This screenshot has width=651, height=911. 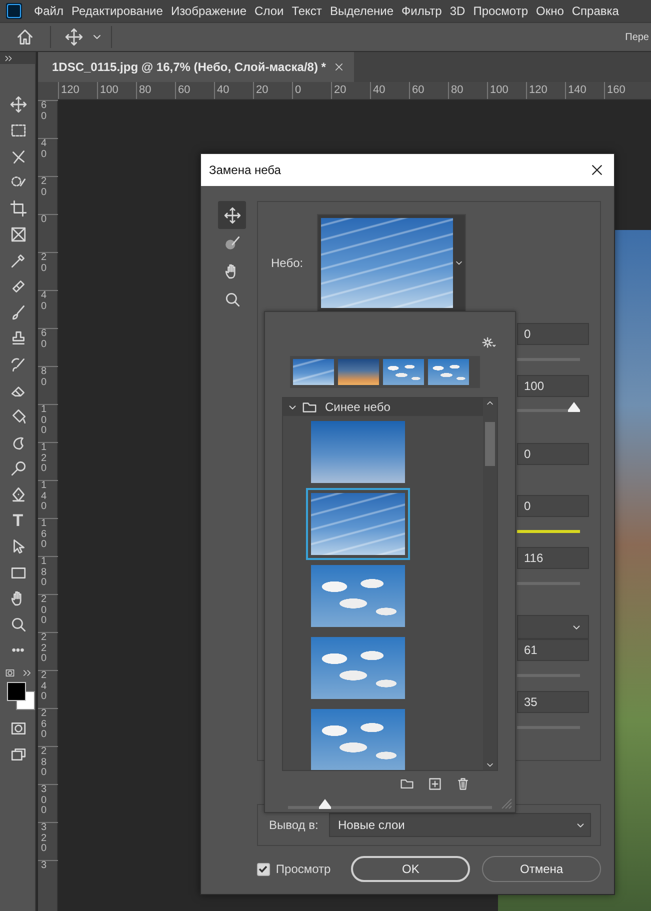 What do you see at coordinates (391, 263) in the screenshot?
I see `sky-dropdown` at bounding box center [391, 263].